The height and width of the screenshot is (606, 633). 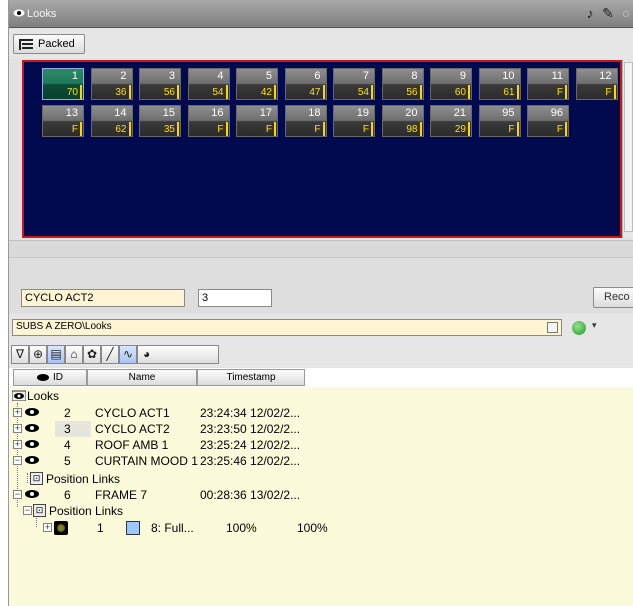 I want to click on effect-icon: ╱, so click(x=110, y=354).